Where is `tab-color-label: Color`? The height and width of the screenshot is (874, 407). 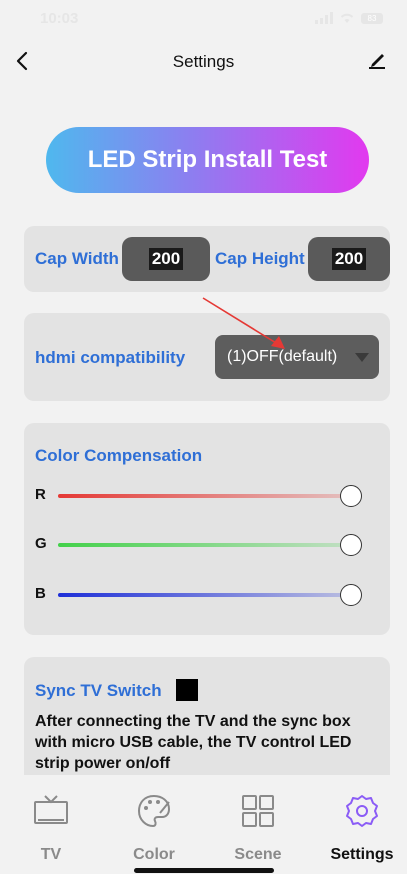
tab-color-label: Color is located at coordinates (154, 854).